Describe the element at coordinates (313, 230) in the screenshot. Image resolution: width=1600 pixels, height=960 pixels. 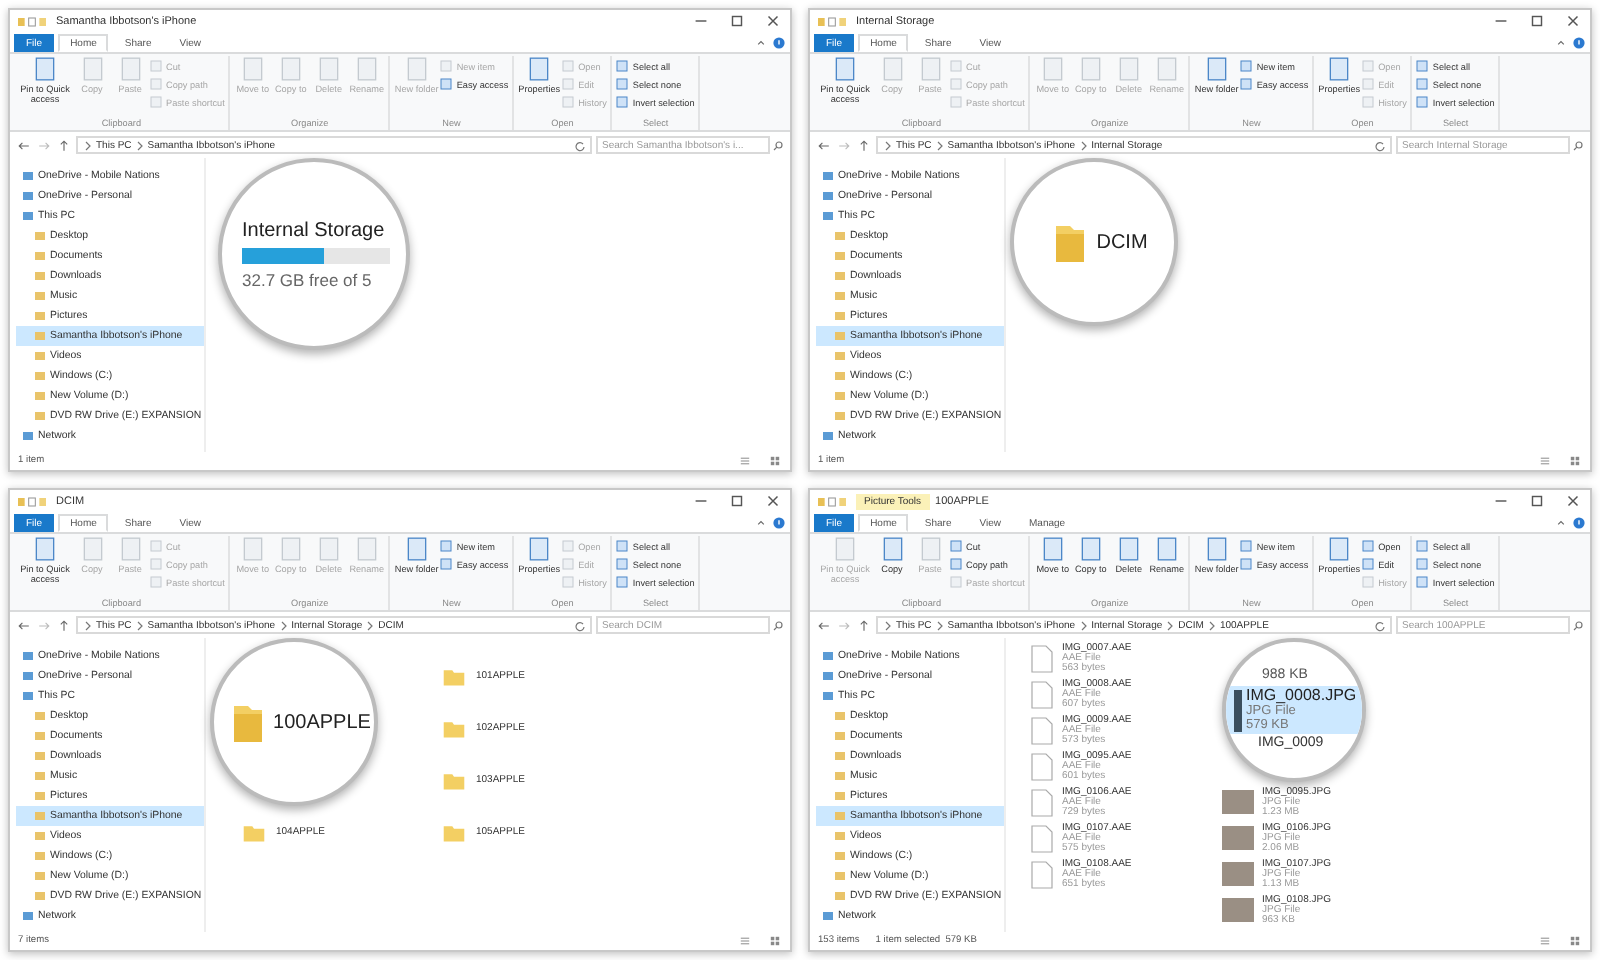
I see `drive-name: Internal Storage` at that location.